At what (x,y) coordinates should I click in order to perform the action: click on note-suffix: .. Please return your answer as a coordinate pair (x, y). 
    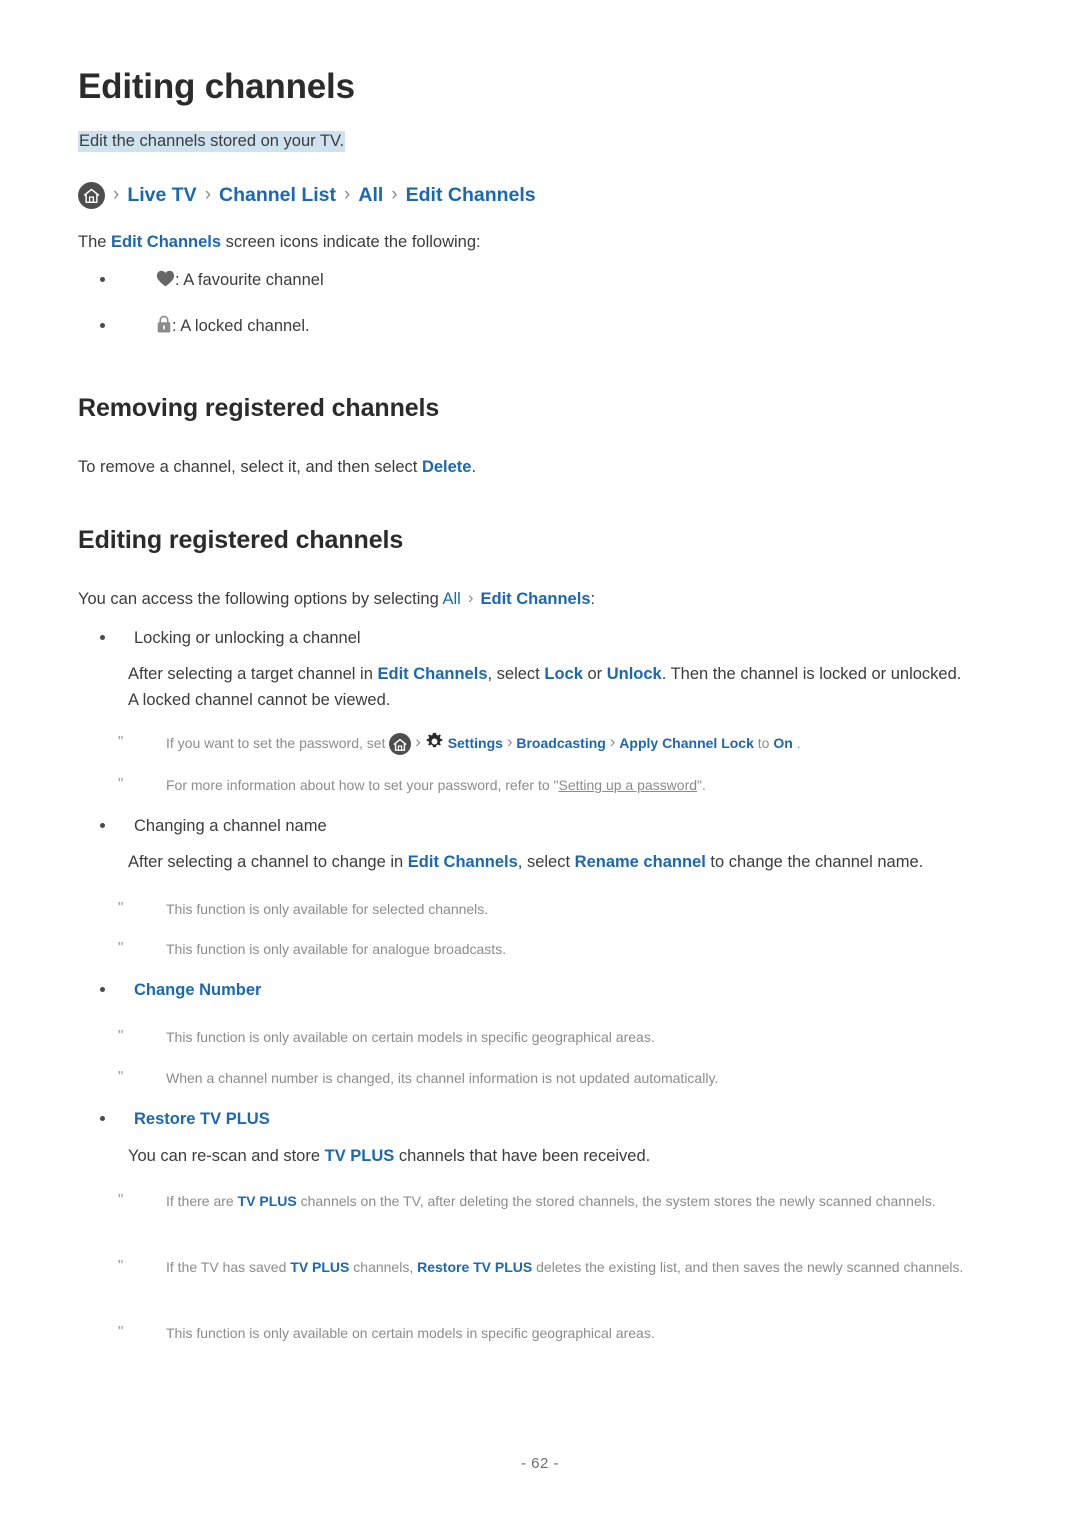
    Looking at the image, I should click on (798, 743).